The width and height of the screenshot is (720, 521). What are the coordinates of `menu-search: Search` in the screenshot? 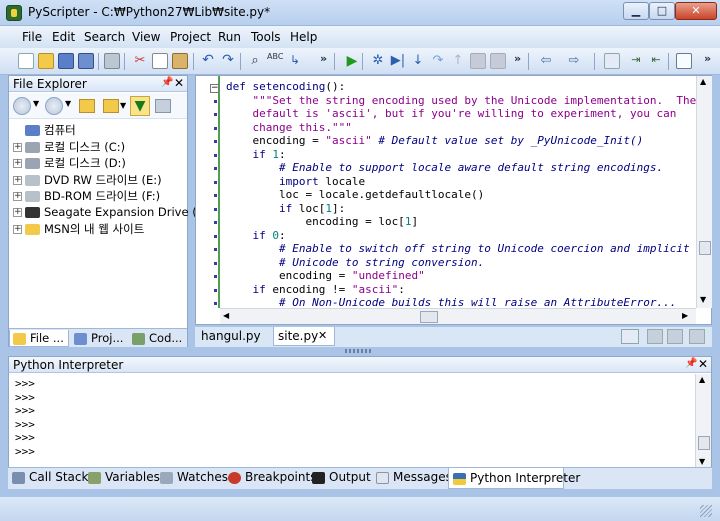 It's located at (104, 37).